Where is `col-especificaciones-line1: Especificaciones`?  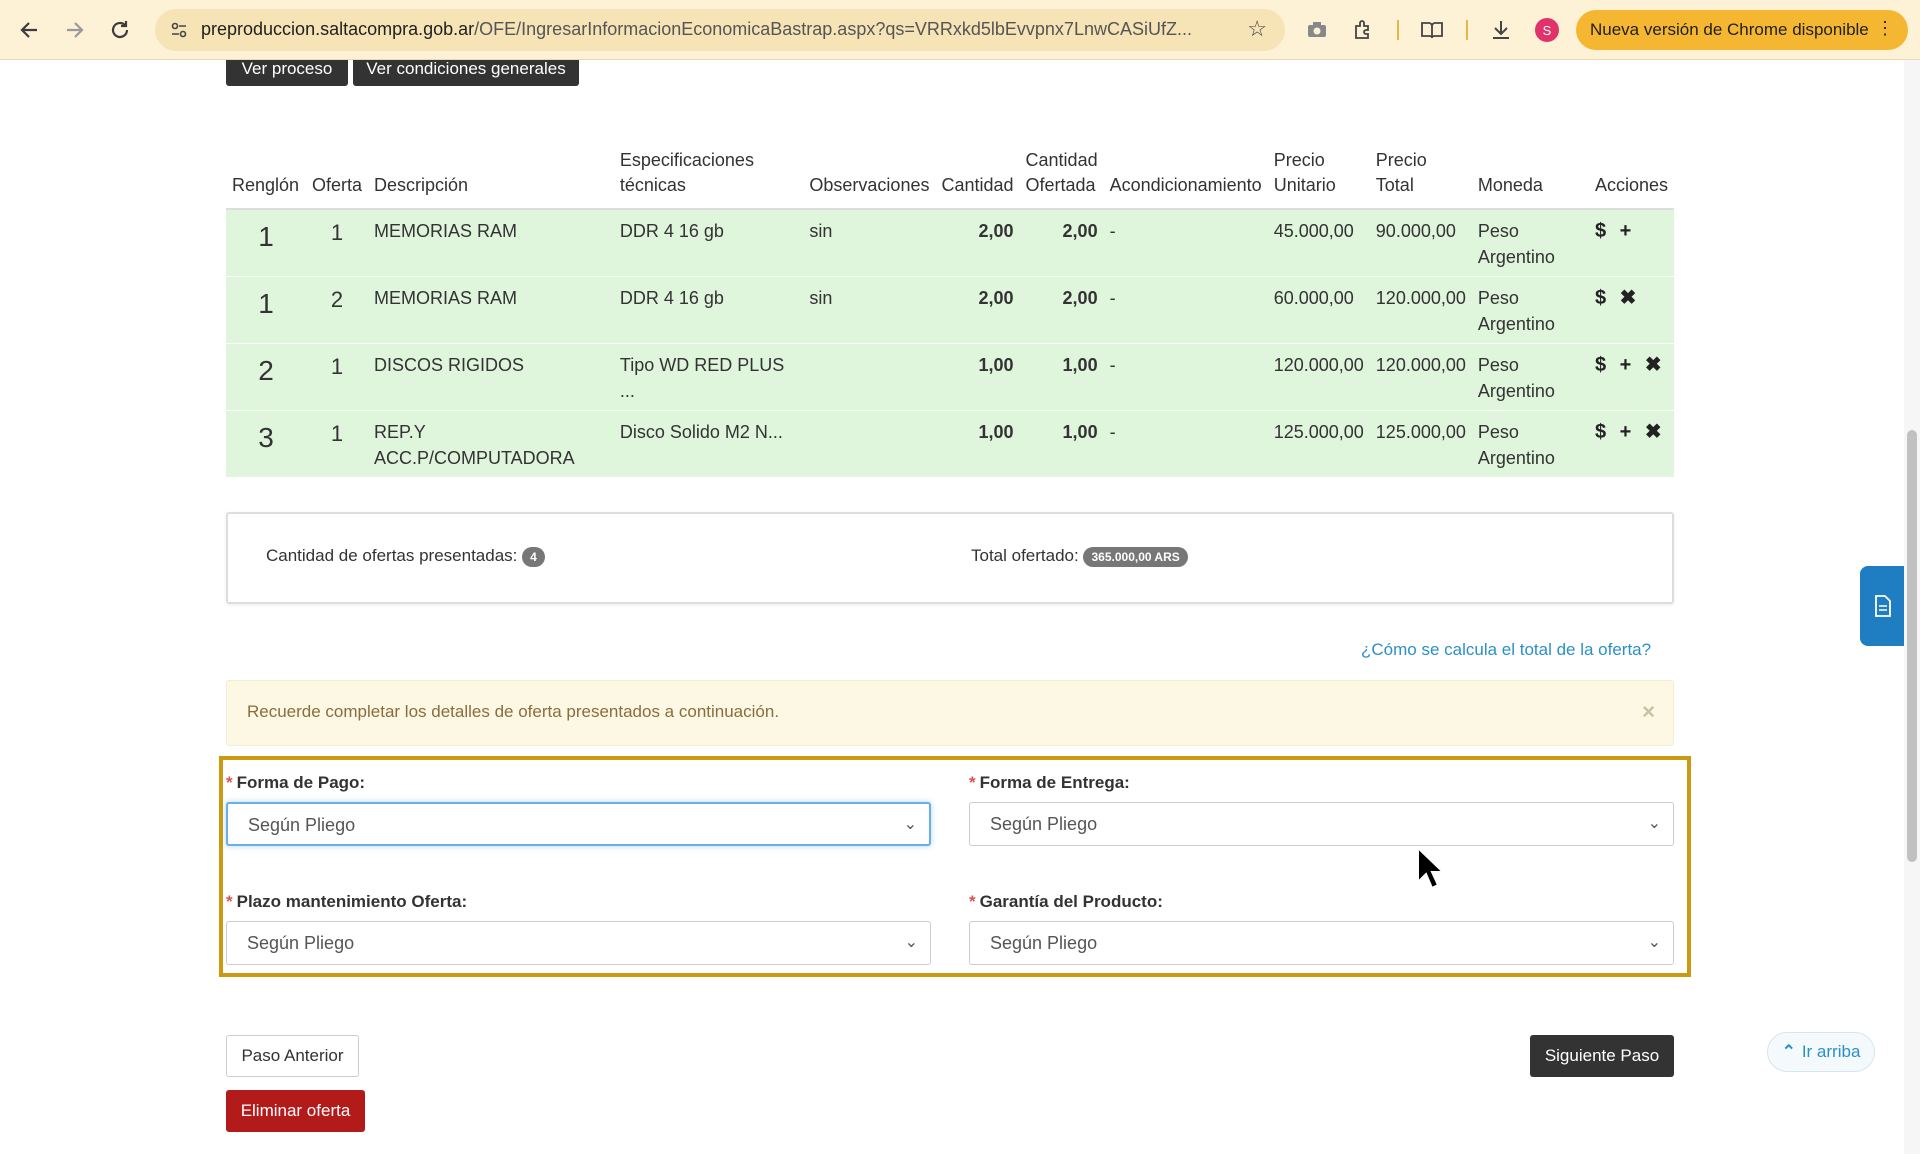 col-especificaciones-line1: Especificaciones is located at coordinates (686, 160).